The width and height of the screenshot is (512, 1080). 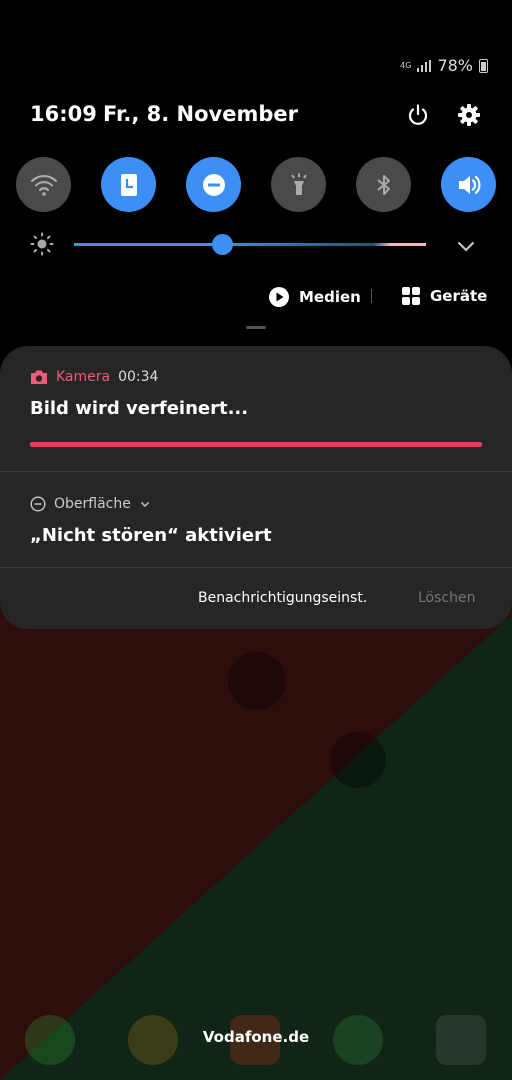 I want to click on notification-time: 00:34, so click(x=138, y=377).